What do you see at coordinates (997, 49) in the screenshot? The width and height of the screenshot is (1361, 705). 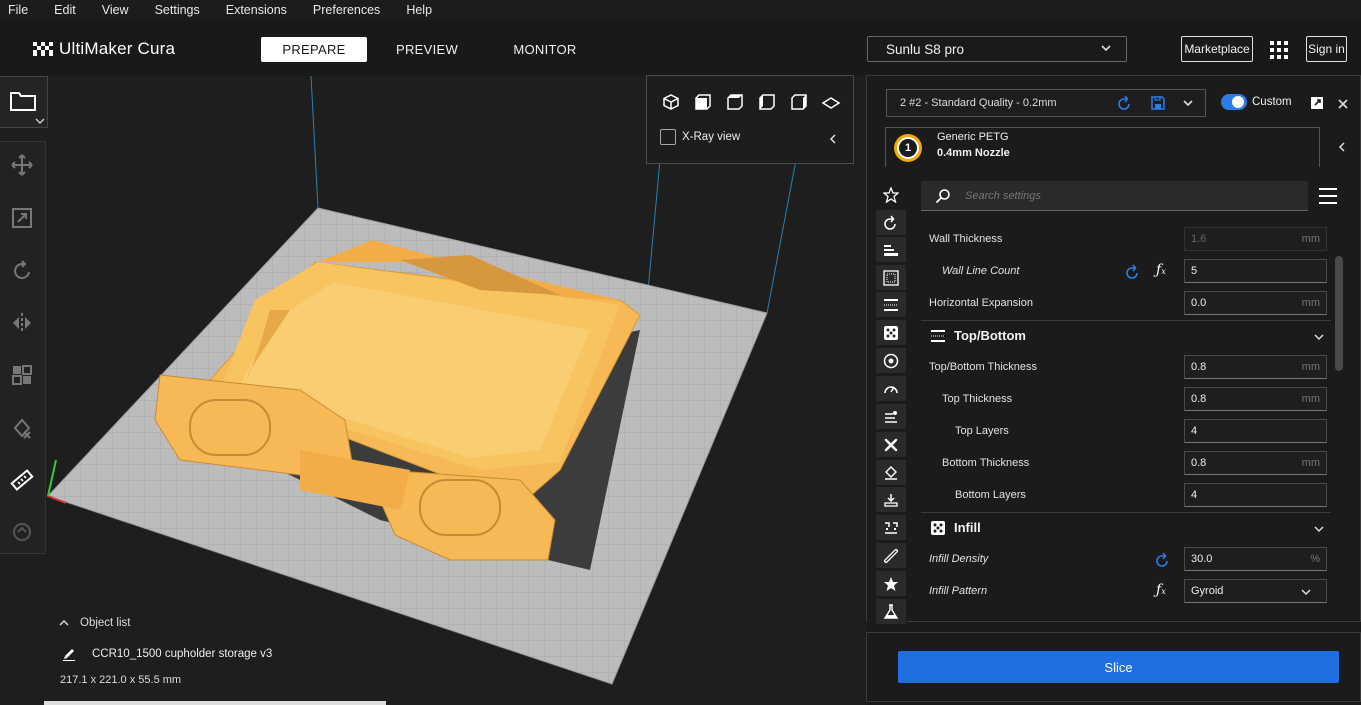 I see `printer-selector: Sunlu S8 pro` at bounding box center [997, 49].